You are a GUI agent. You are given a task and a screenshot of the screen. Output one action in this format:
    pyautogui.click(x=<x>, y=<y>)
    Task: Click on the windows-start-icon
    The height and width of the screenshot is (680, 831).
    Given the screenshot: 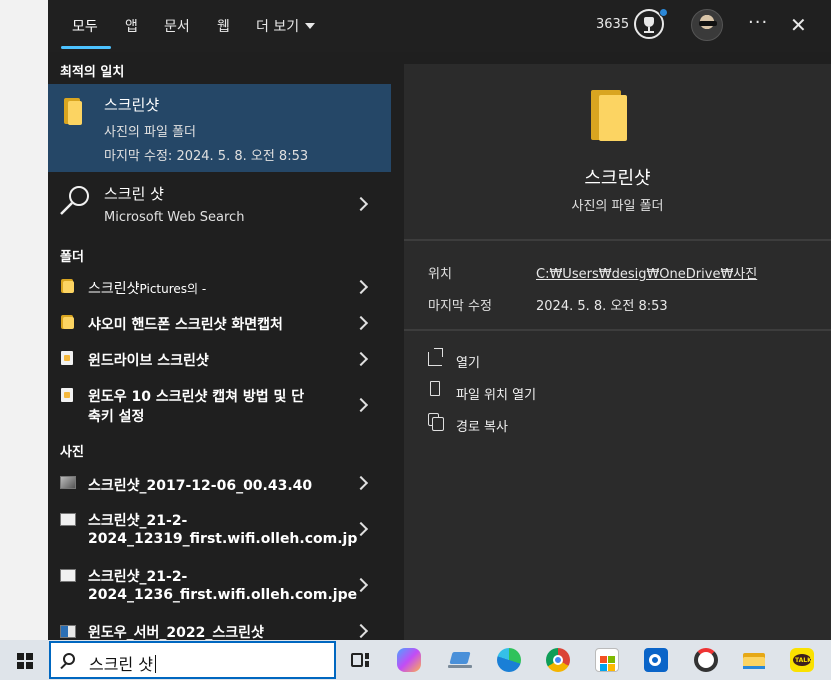 What is the action you would take?
    pyautogui.click(x=25, y=661)
    